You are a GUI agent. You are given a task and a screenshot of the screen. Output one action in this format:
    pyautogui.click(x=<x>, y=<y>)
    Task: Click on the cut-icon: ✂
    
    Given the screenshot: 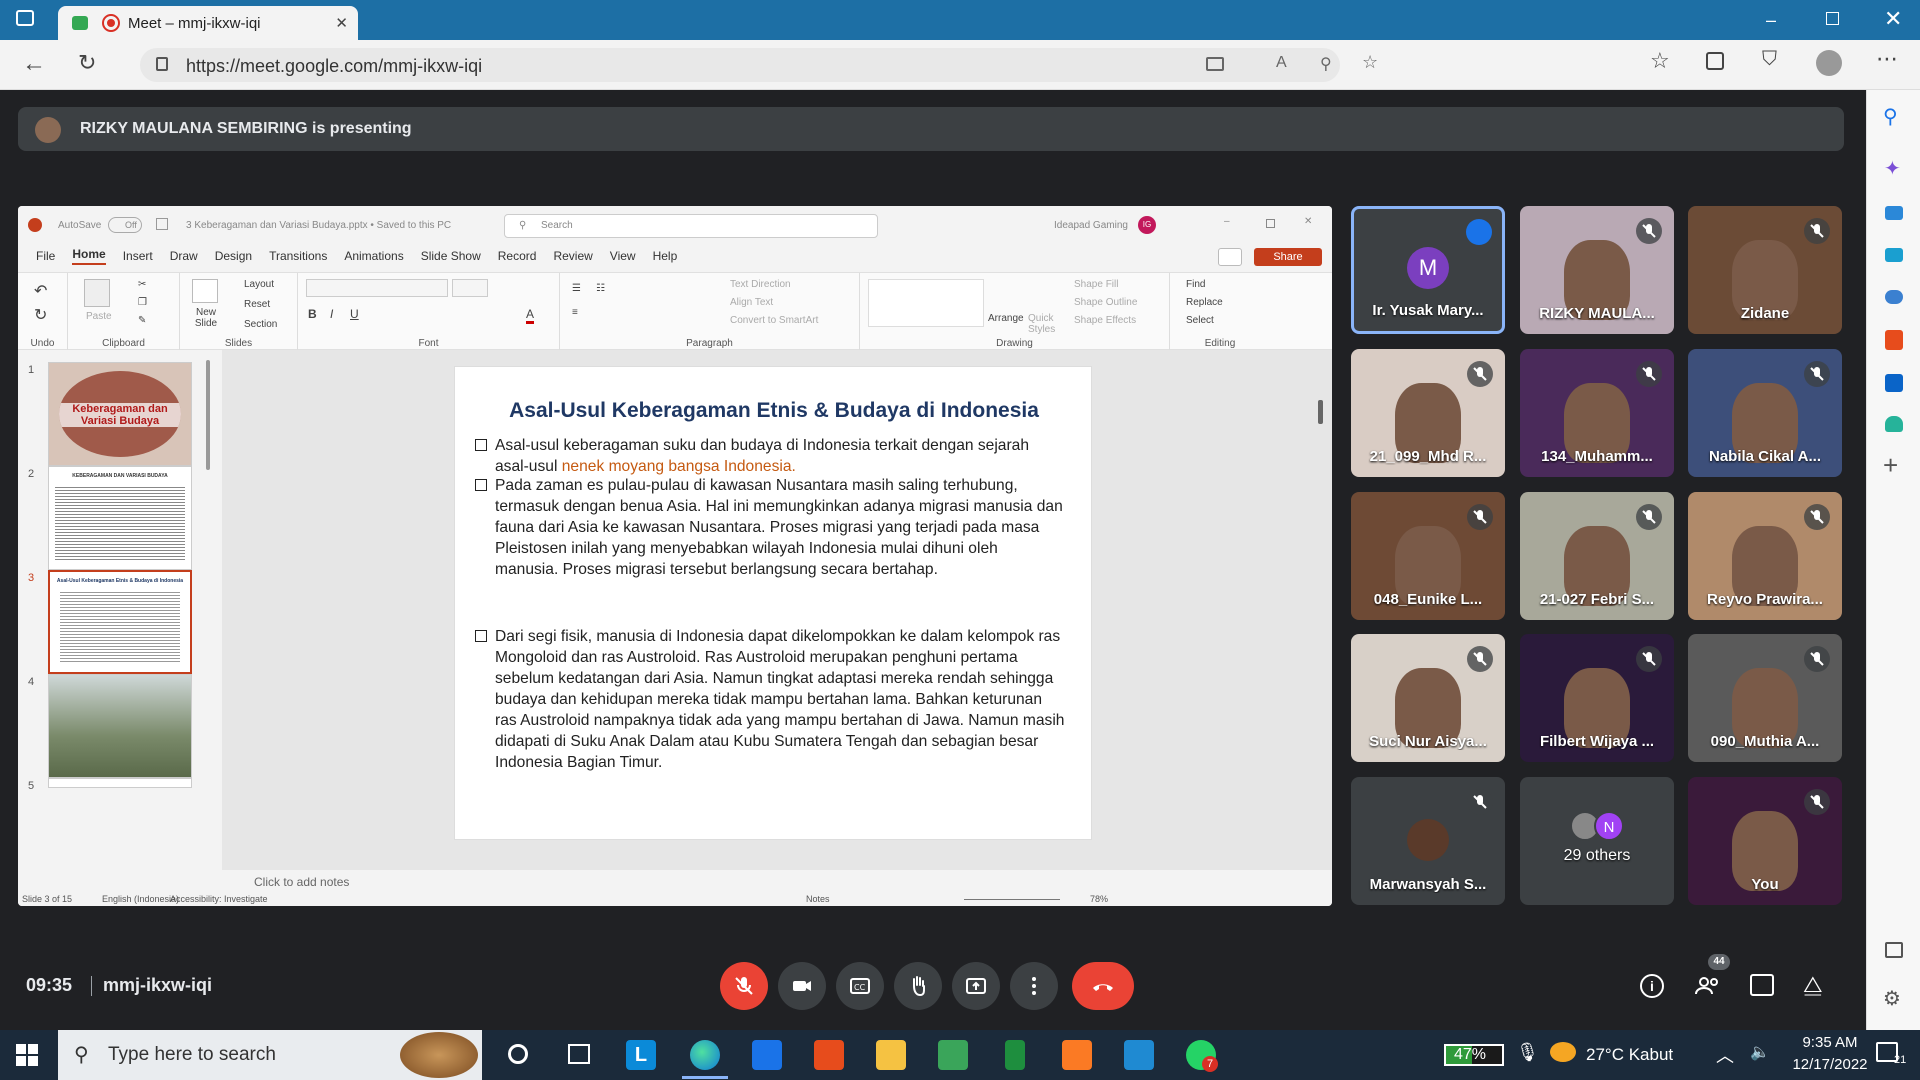 What is the action you would take?
    pyautogui.click(x=142, y=284)
    